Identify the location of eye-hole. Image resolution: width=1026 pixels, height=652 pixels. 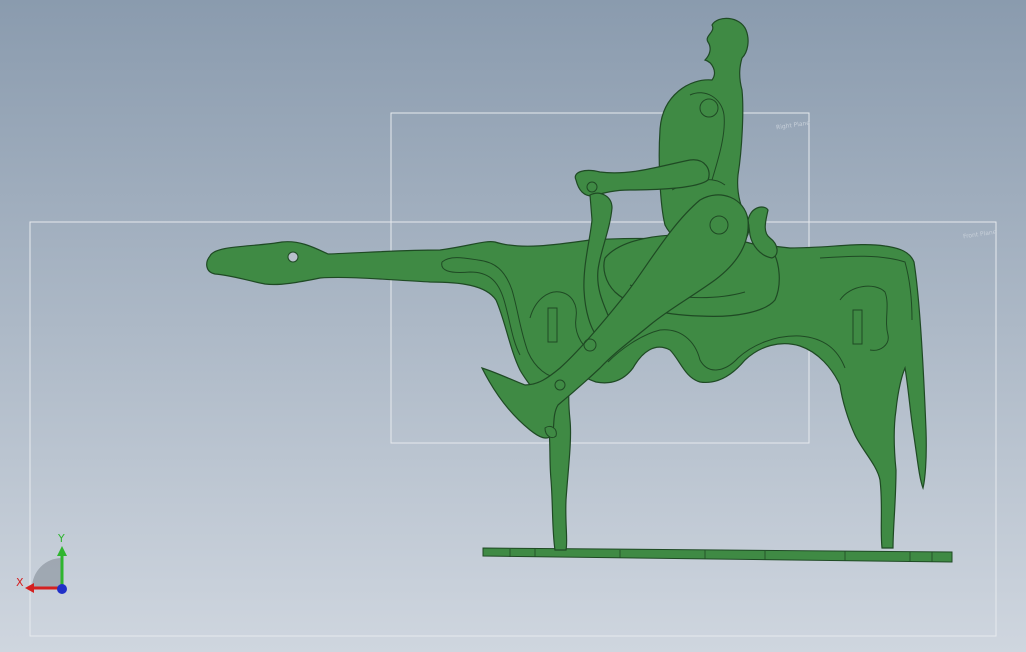
(293, 257).